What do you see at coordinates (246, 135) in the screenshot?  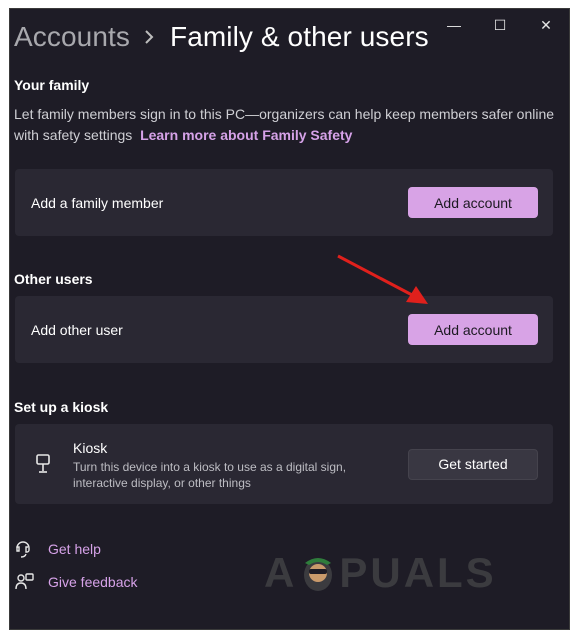 I see `family-safety-link: Learn more about Family Safety` at bounding box center [246, 135].